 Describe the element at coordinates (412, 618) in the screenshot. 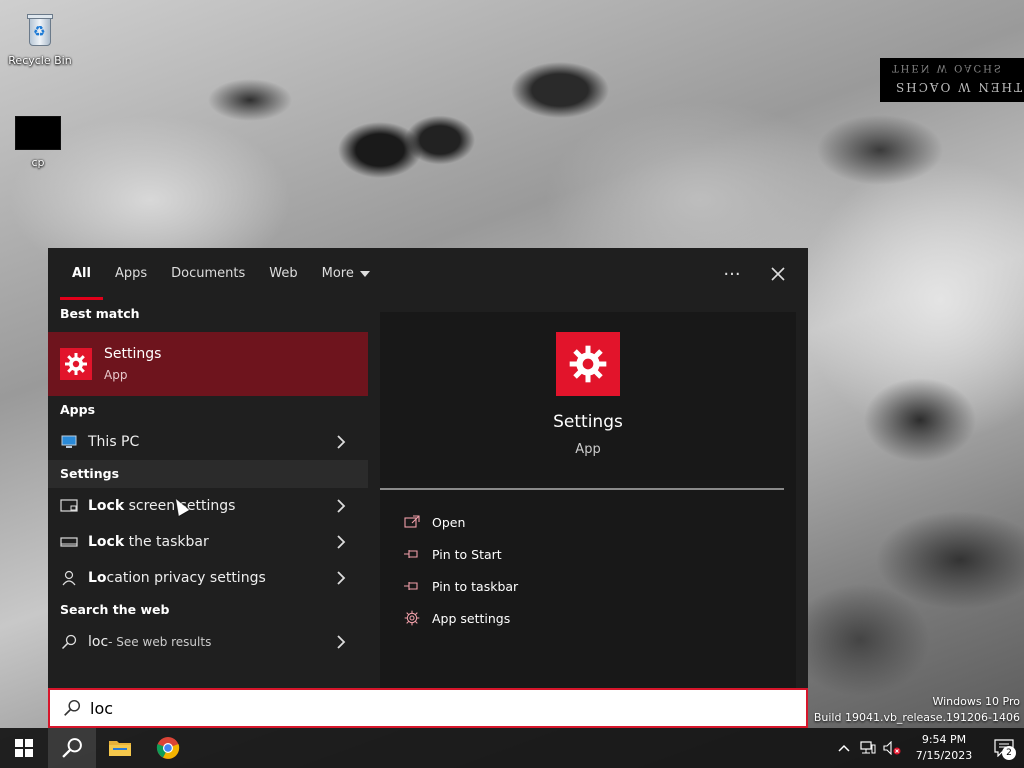

I see `gear-icon` at that location.